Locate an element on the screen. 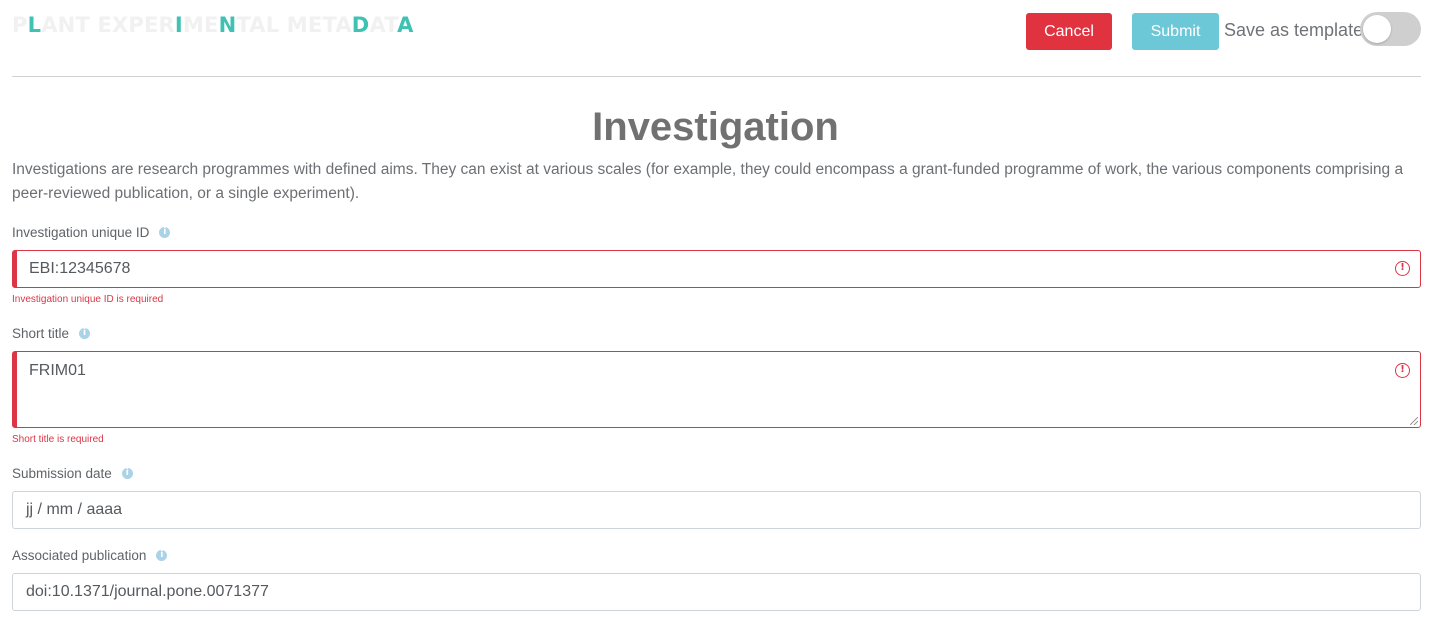  investigation-id-label: Investigation unique ID i is located at coordinates (91, 232).